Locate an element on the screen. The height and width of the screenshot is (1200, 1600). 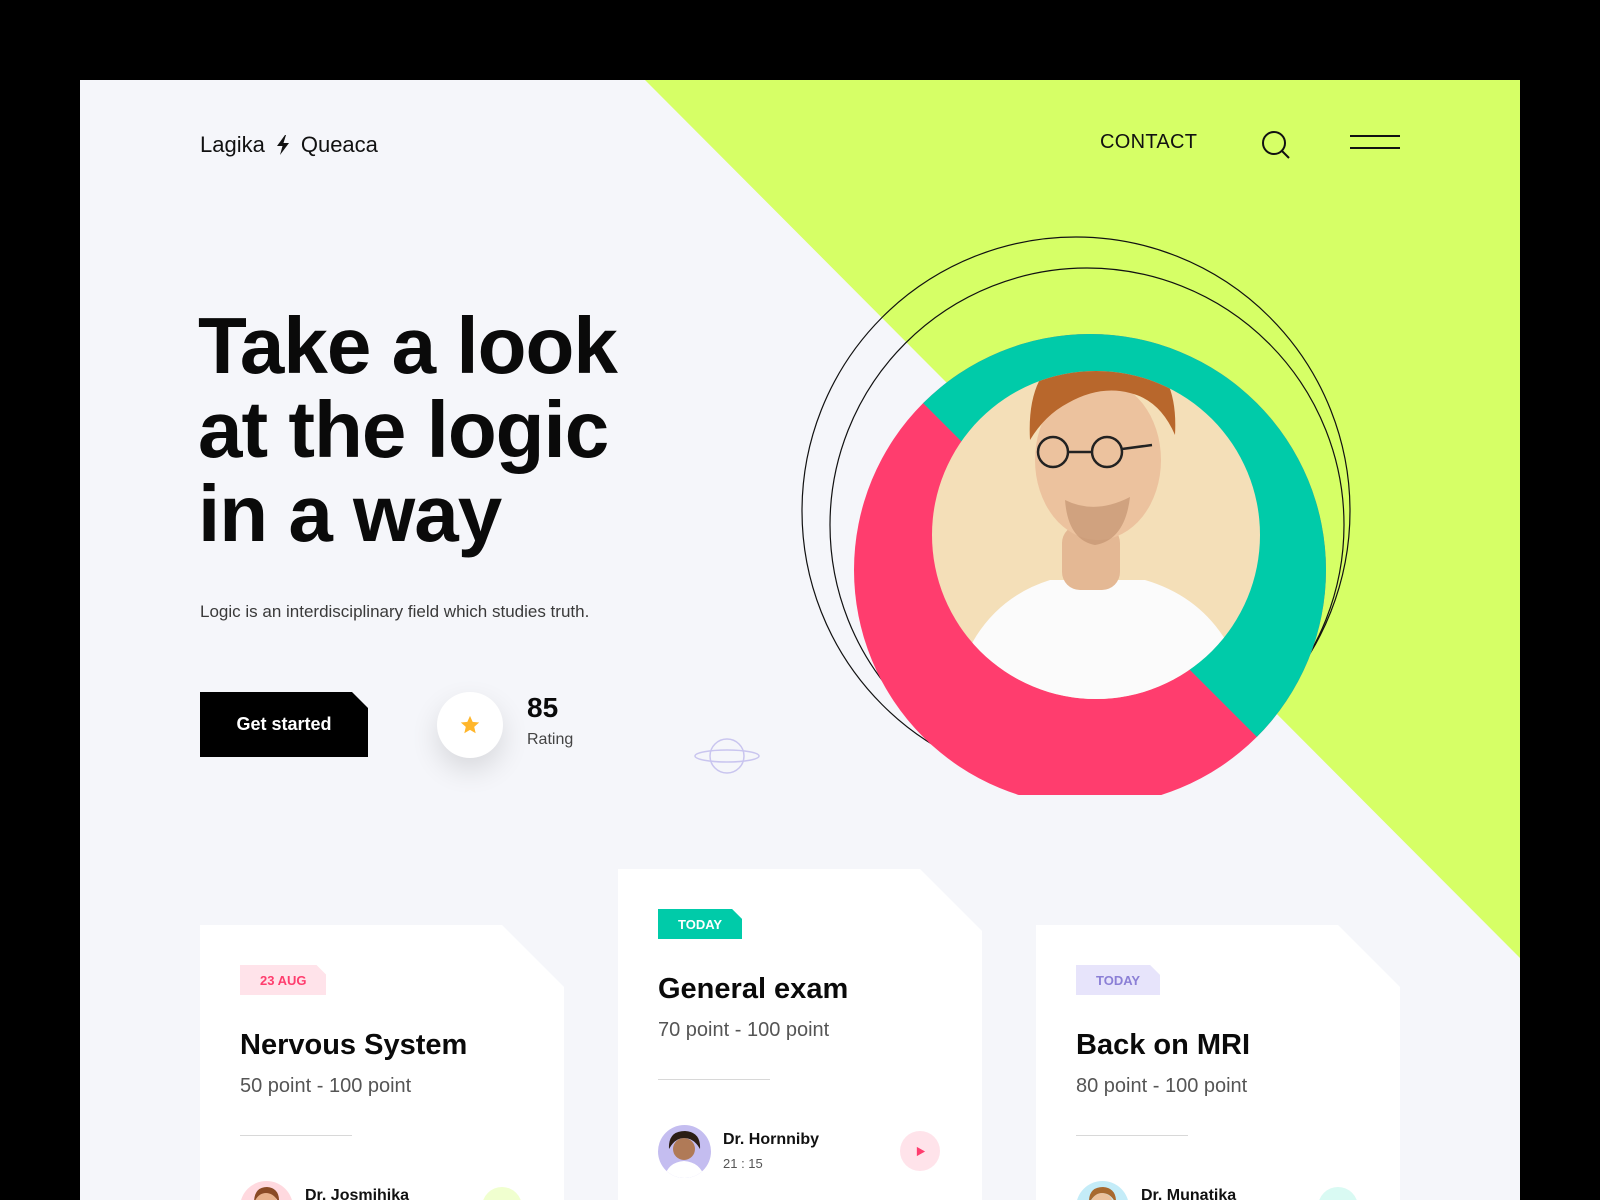
card-title: Back on MRI is located at coordinates (1163, 1045).